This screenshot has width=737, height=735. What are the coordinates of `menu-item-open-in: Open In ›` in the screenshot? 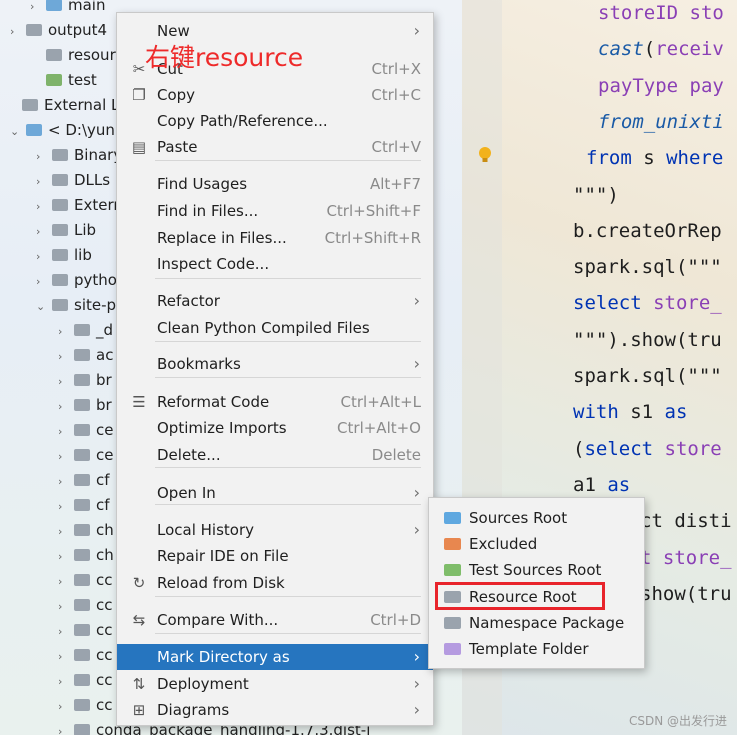 It's located at (275, 493).